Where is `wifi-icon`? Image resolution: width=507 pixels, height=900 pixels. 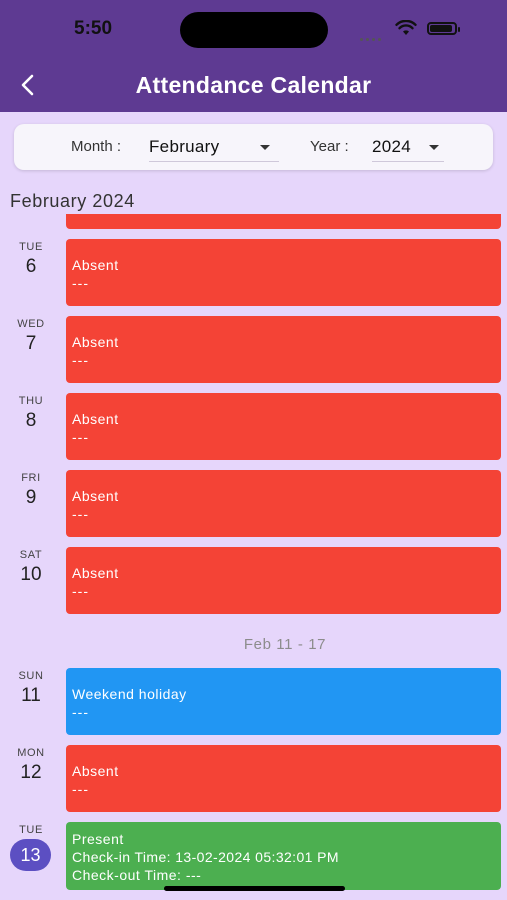
wifi-icon is located at coordinates (406, 27).